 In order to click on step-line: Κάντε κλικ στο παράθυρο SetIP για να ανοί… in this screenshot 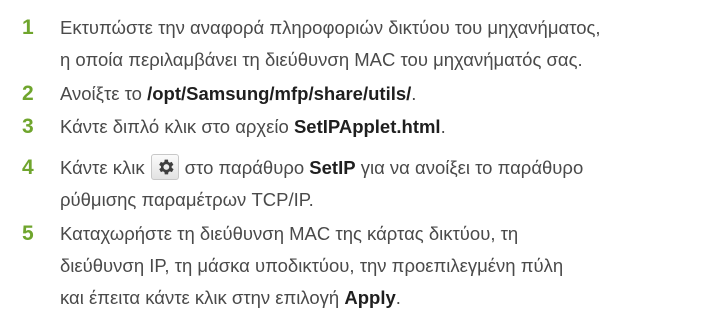, I will do `click(390, 168)`.